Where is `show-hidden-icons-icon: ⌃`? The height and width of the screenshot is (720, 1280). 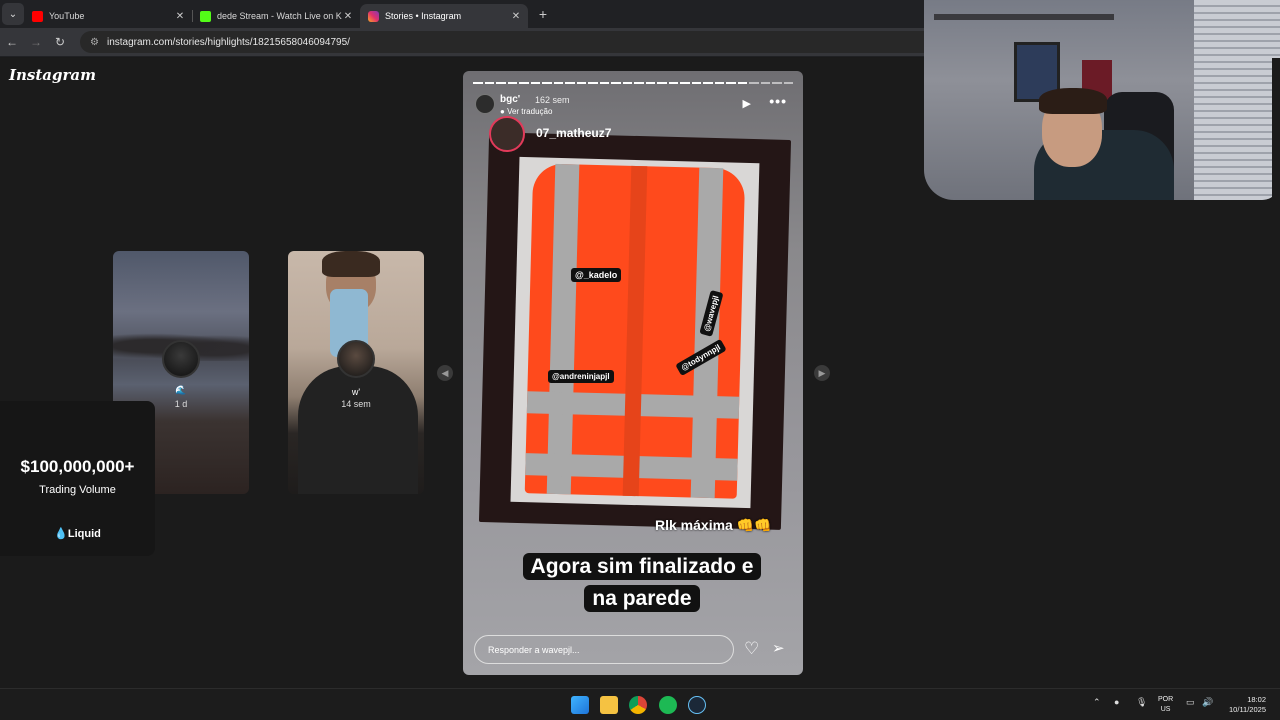 show-hidden-icons-icon: ⌃ is located at coordinates (1097, 702).